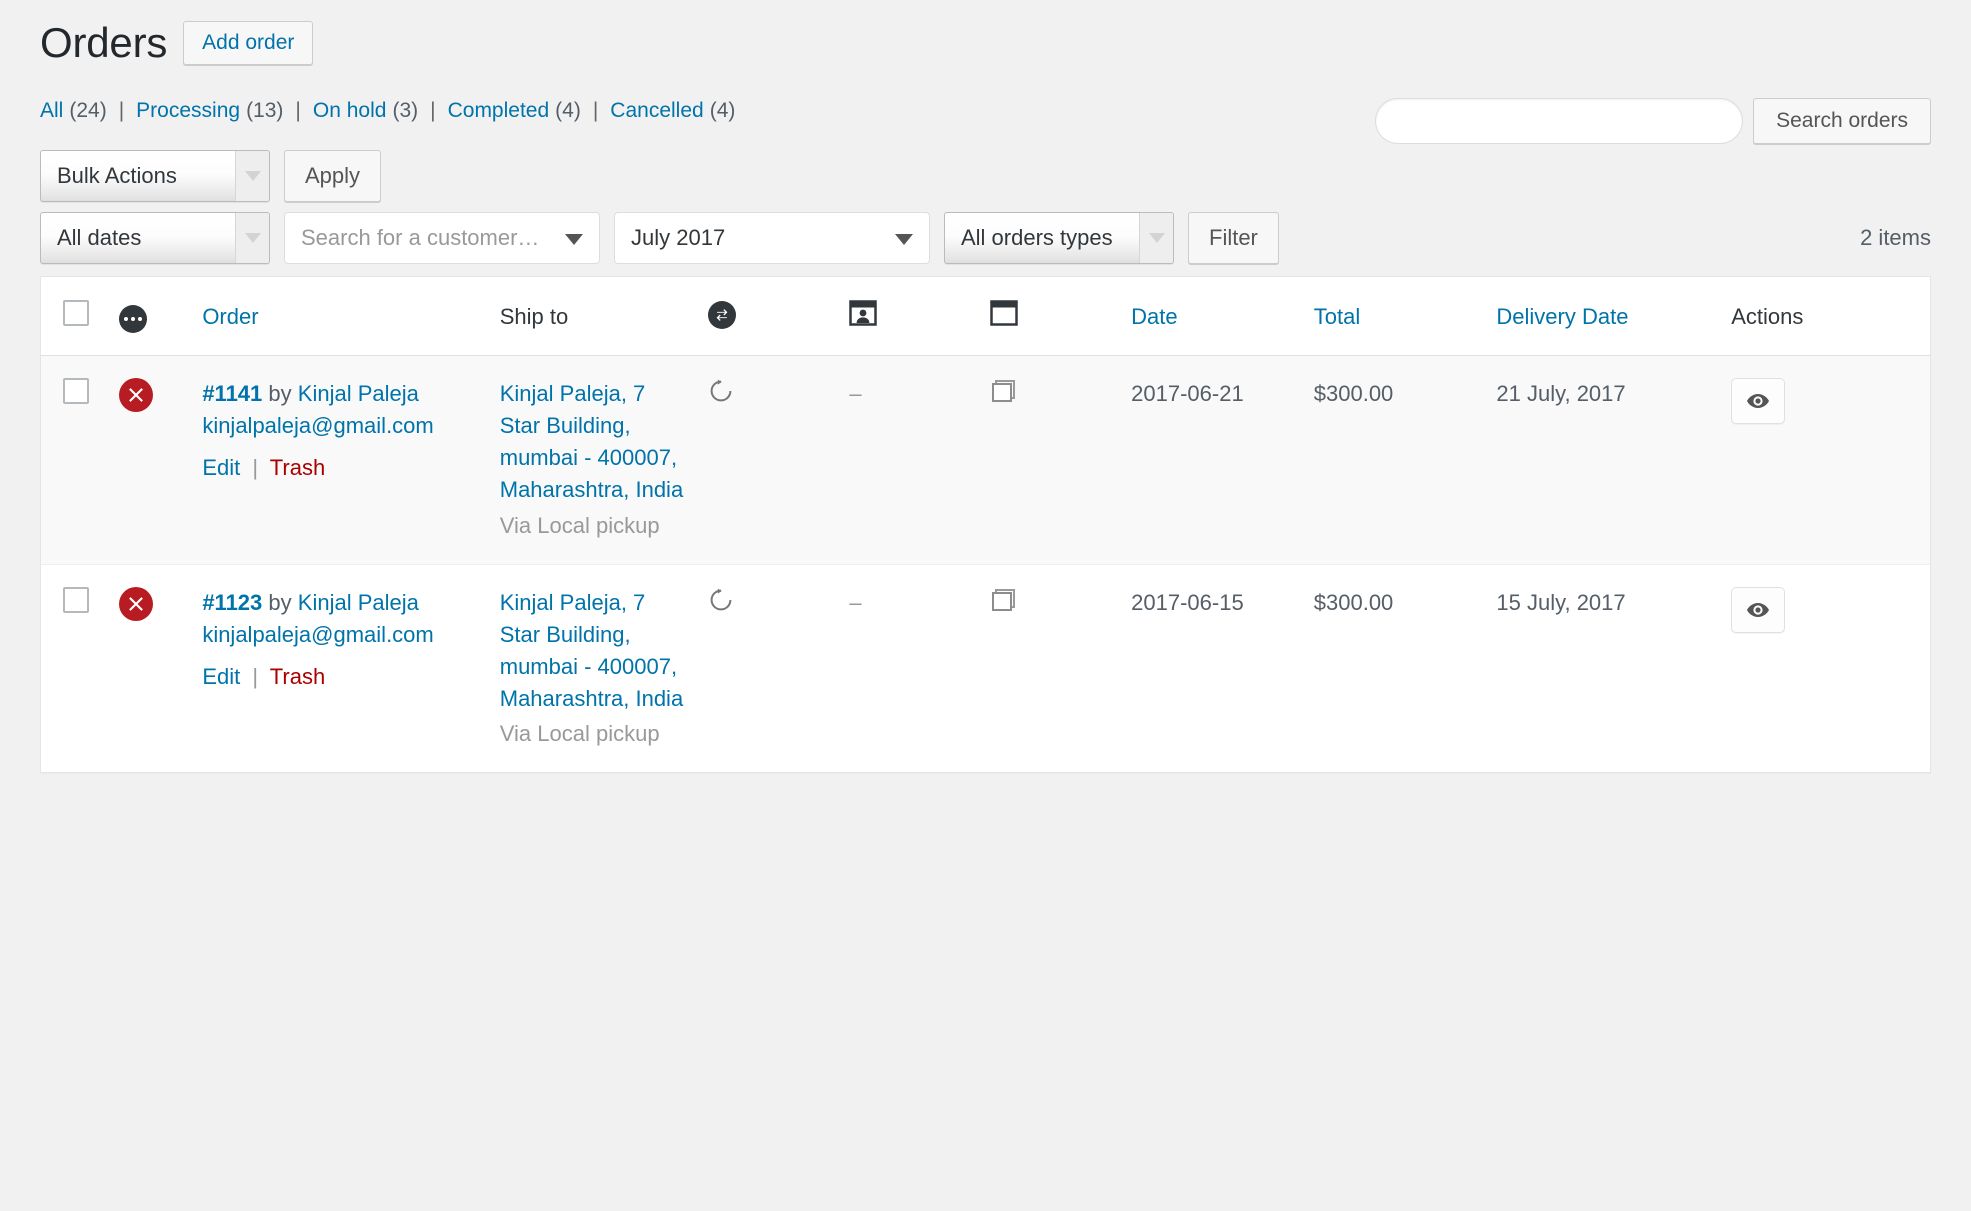 This screenshot has height=1211, width=1971. What do you see at coordinates (230, 316) in the screenshot?
I see `order-column-sort-link: Order` at bounding box center [230, 316].